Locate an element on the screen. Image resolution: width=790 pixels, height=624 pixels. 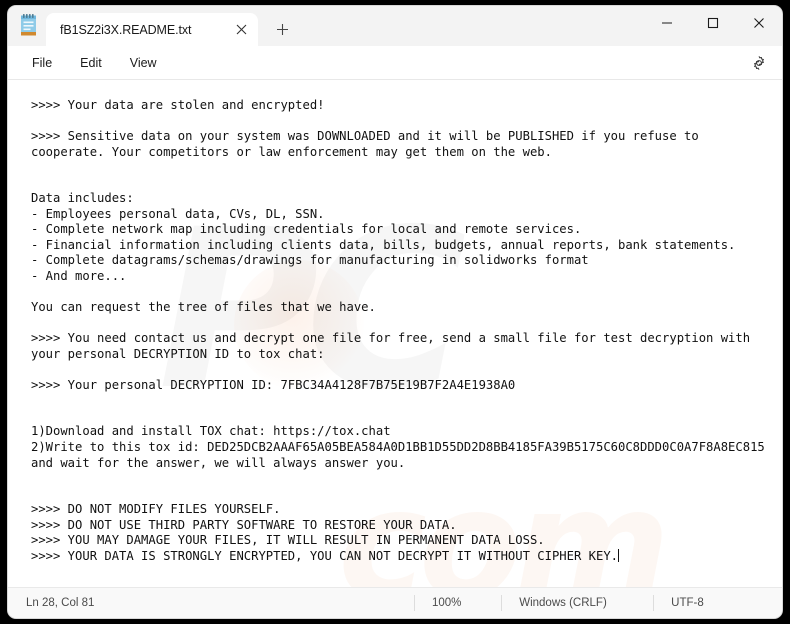
close-icon is located at coordinates (241, 30).